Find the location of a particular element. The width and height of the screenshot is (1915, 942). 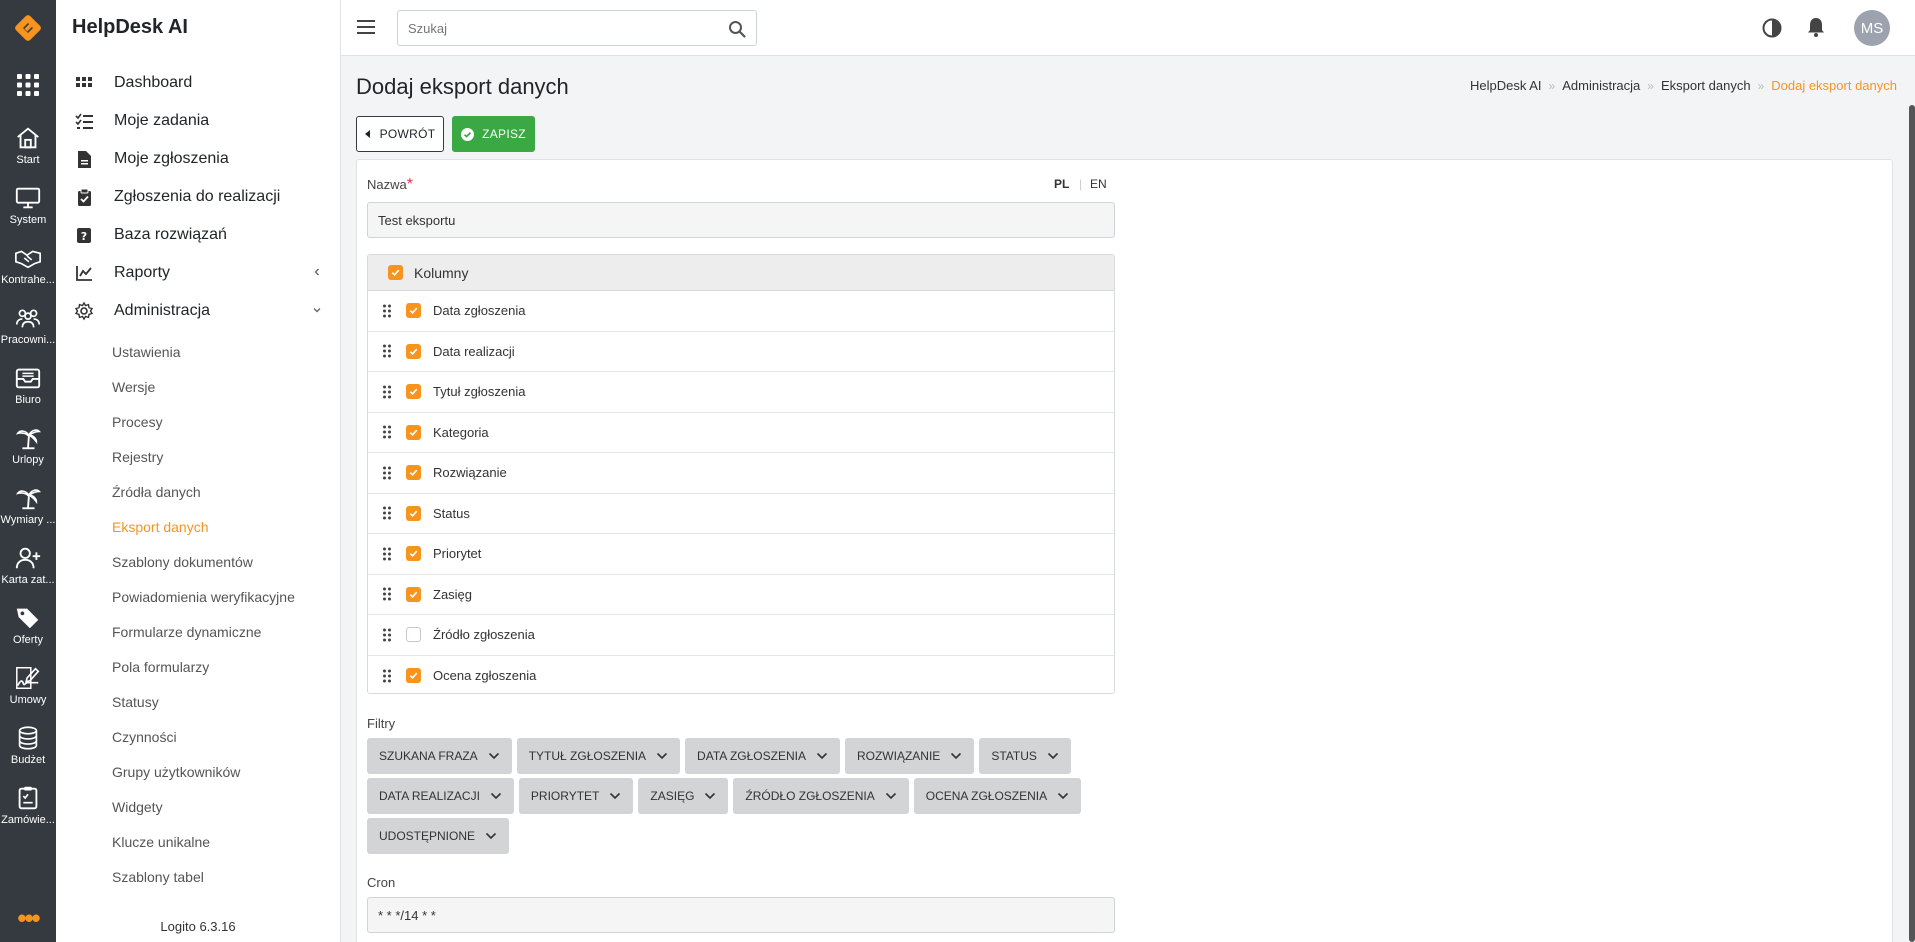

apps-grid-icon is located at coordinates (28, 85).